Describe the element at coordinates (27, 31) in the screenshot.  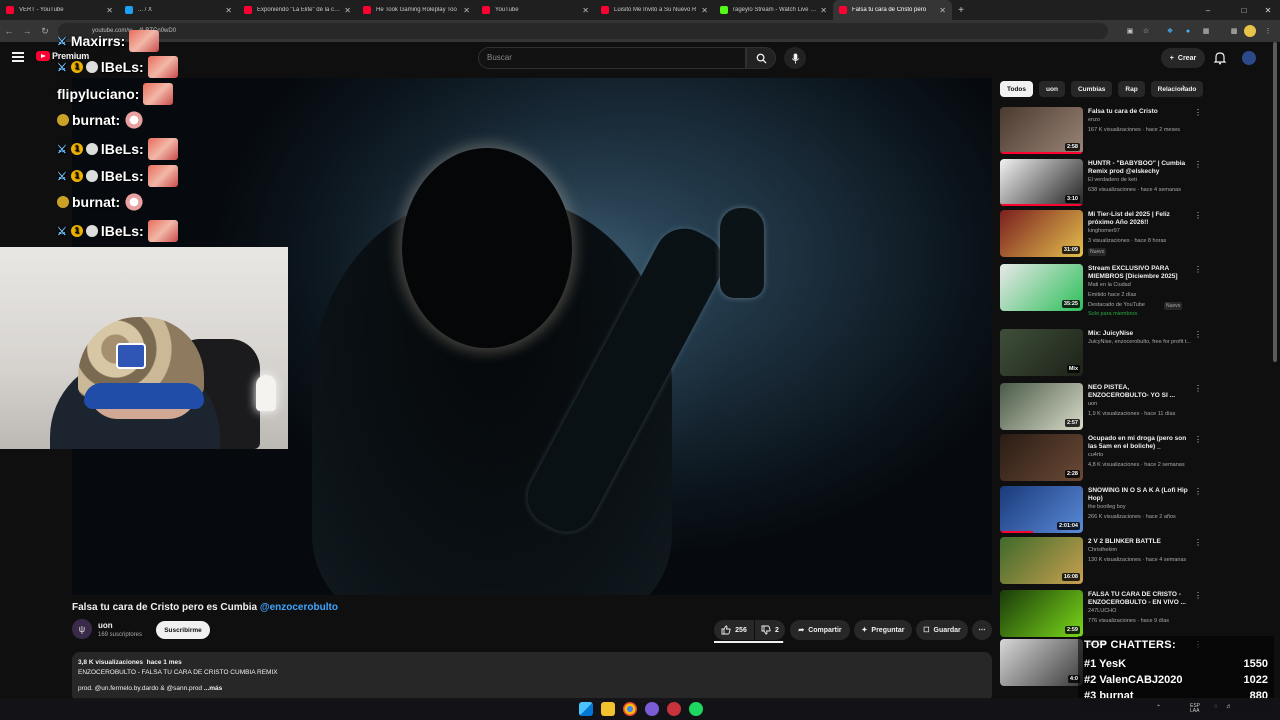
I see `forward-icon: →` at that location.